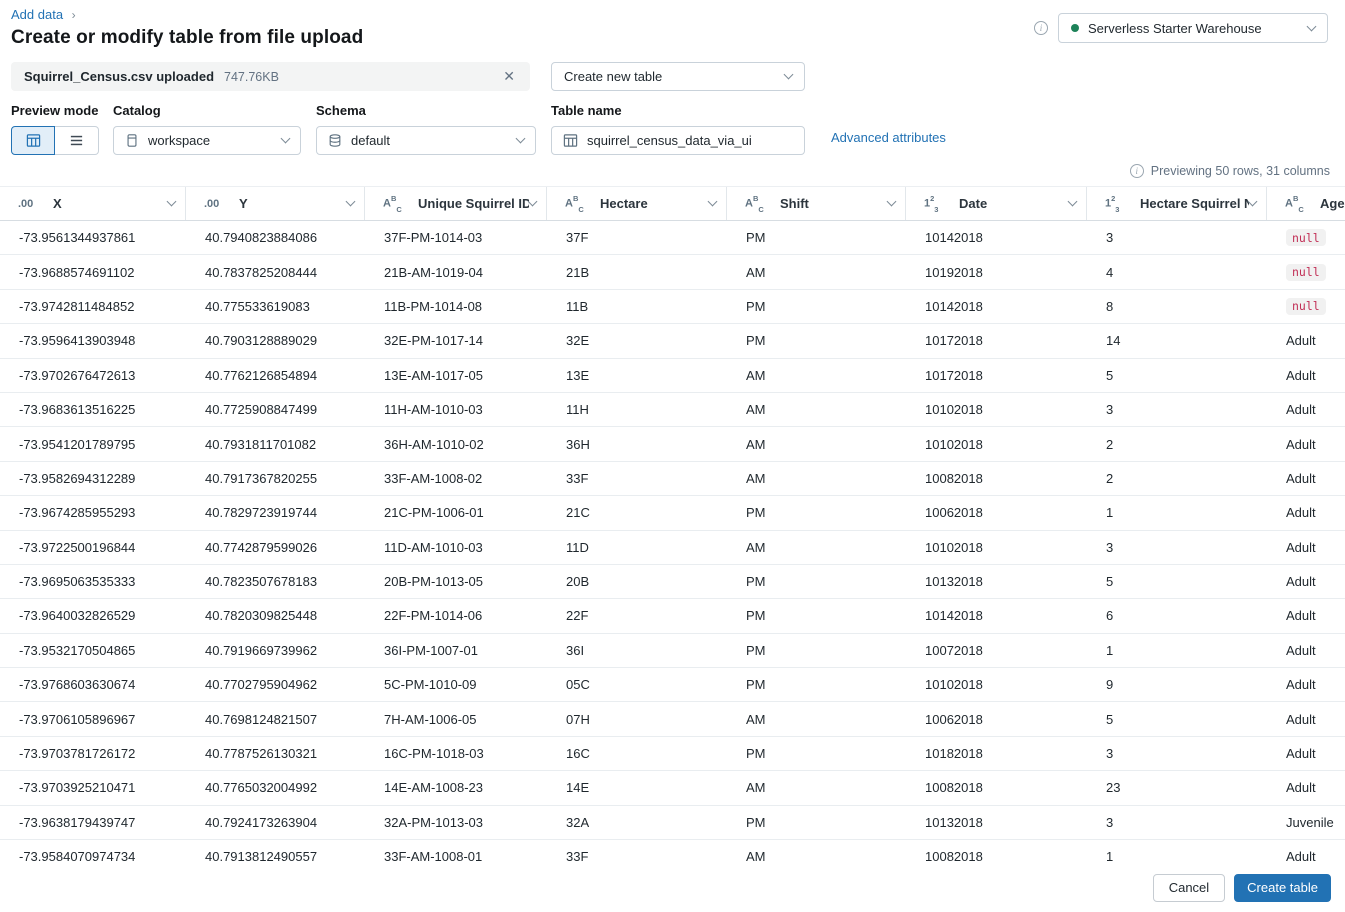 This screenshot has height=912, width=1345. I want to click on table-cell: -73.9702676472613, so click(77, 375).